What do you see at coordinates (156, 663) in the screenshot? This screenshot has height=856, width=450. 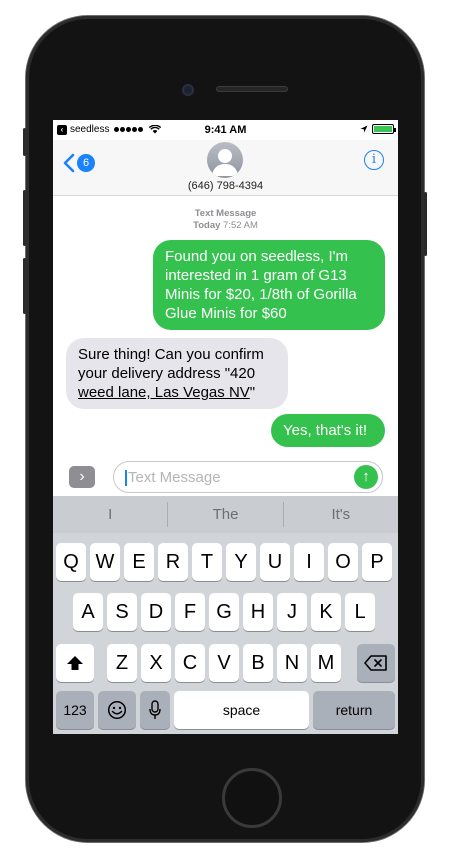 I see `key-x: X` at bounding box center [156, 663].